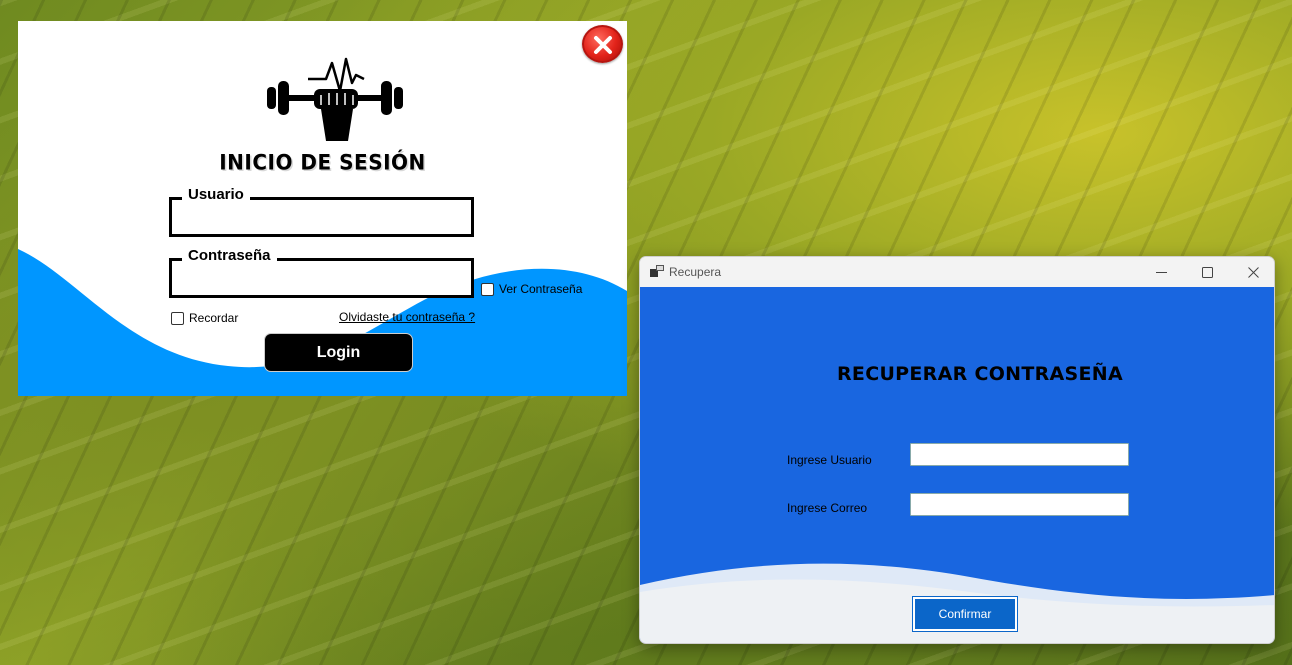 The height and width of the screenshot is (665, 1292). I want to click on confirm-button: Confirmar, so click(965, 614).